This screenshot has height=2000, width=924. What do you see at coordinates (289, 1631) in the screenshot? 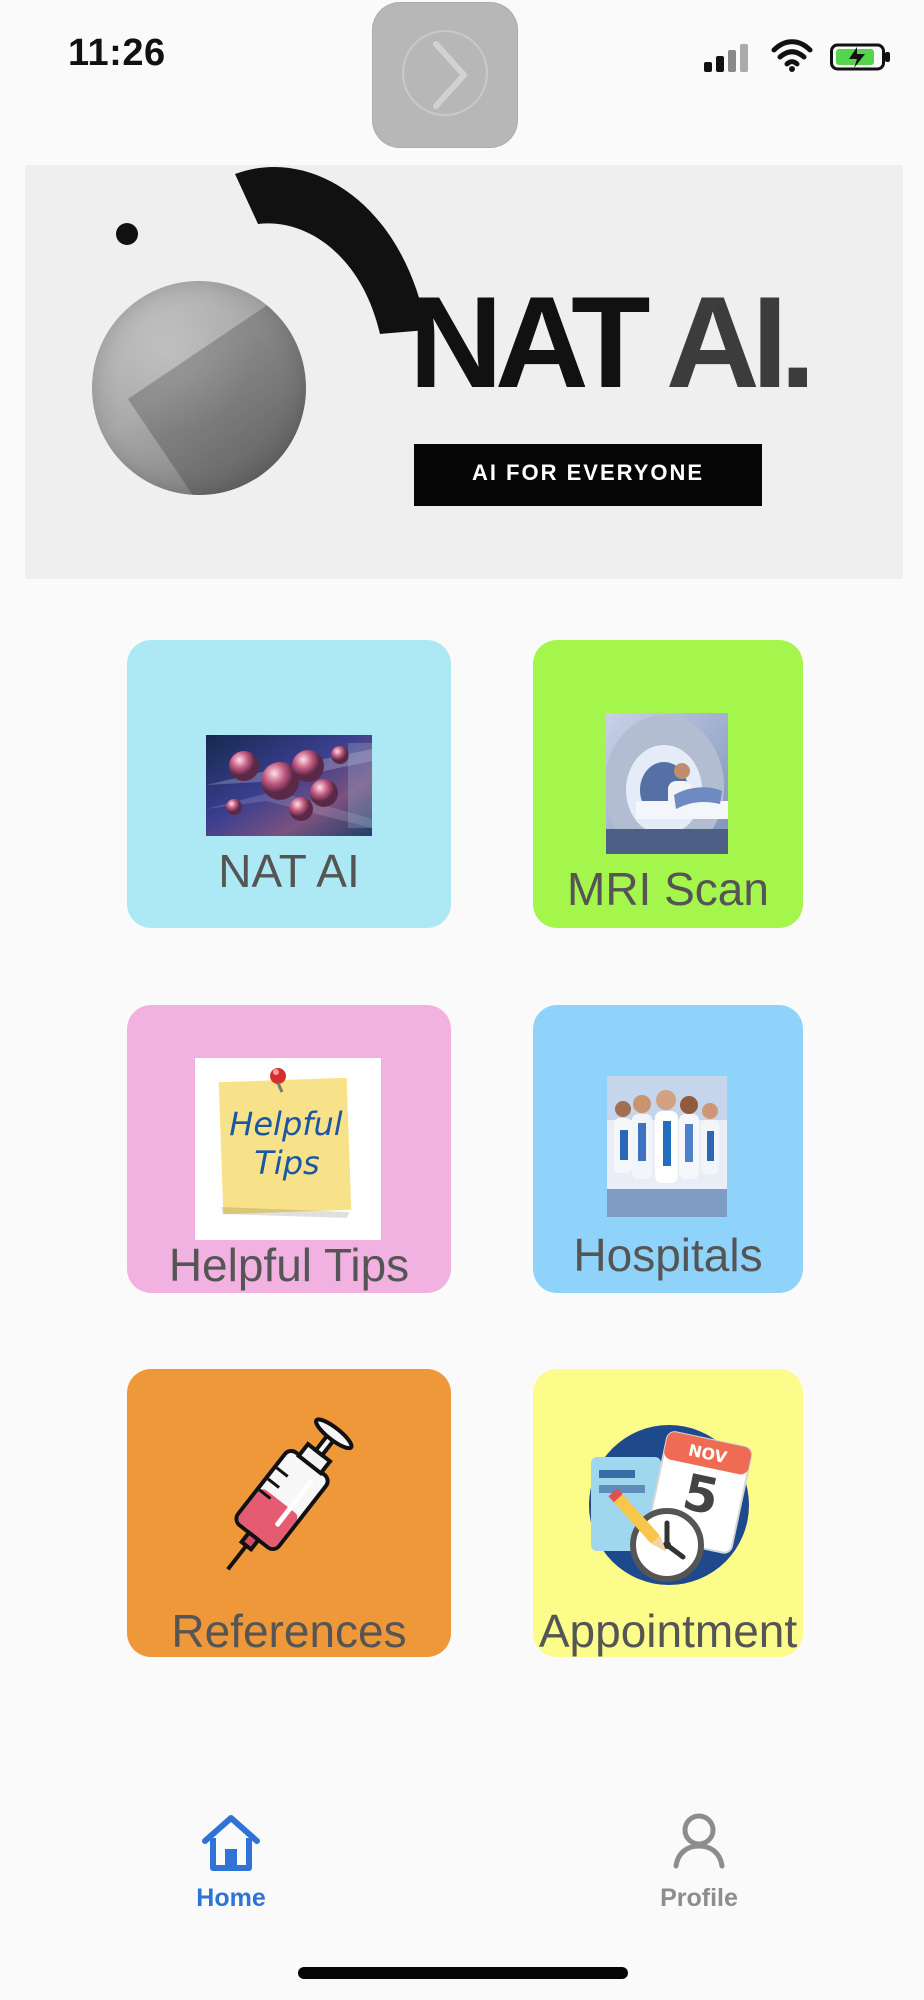
I see `references-tile-label: References` at bounding box center [289, 1631].